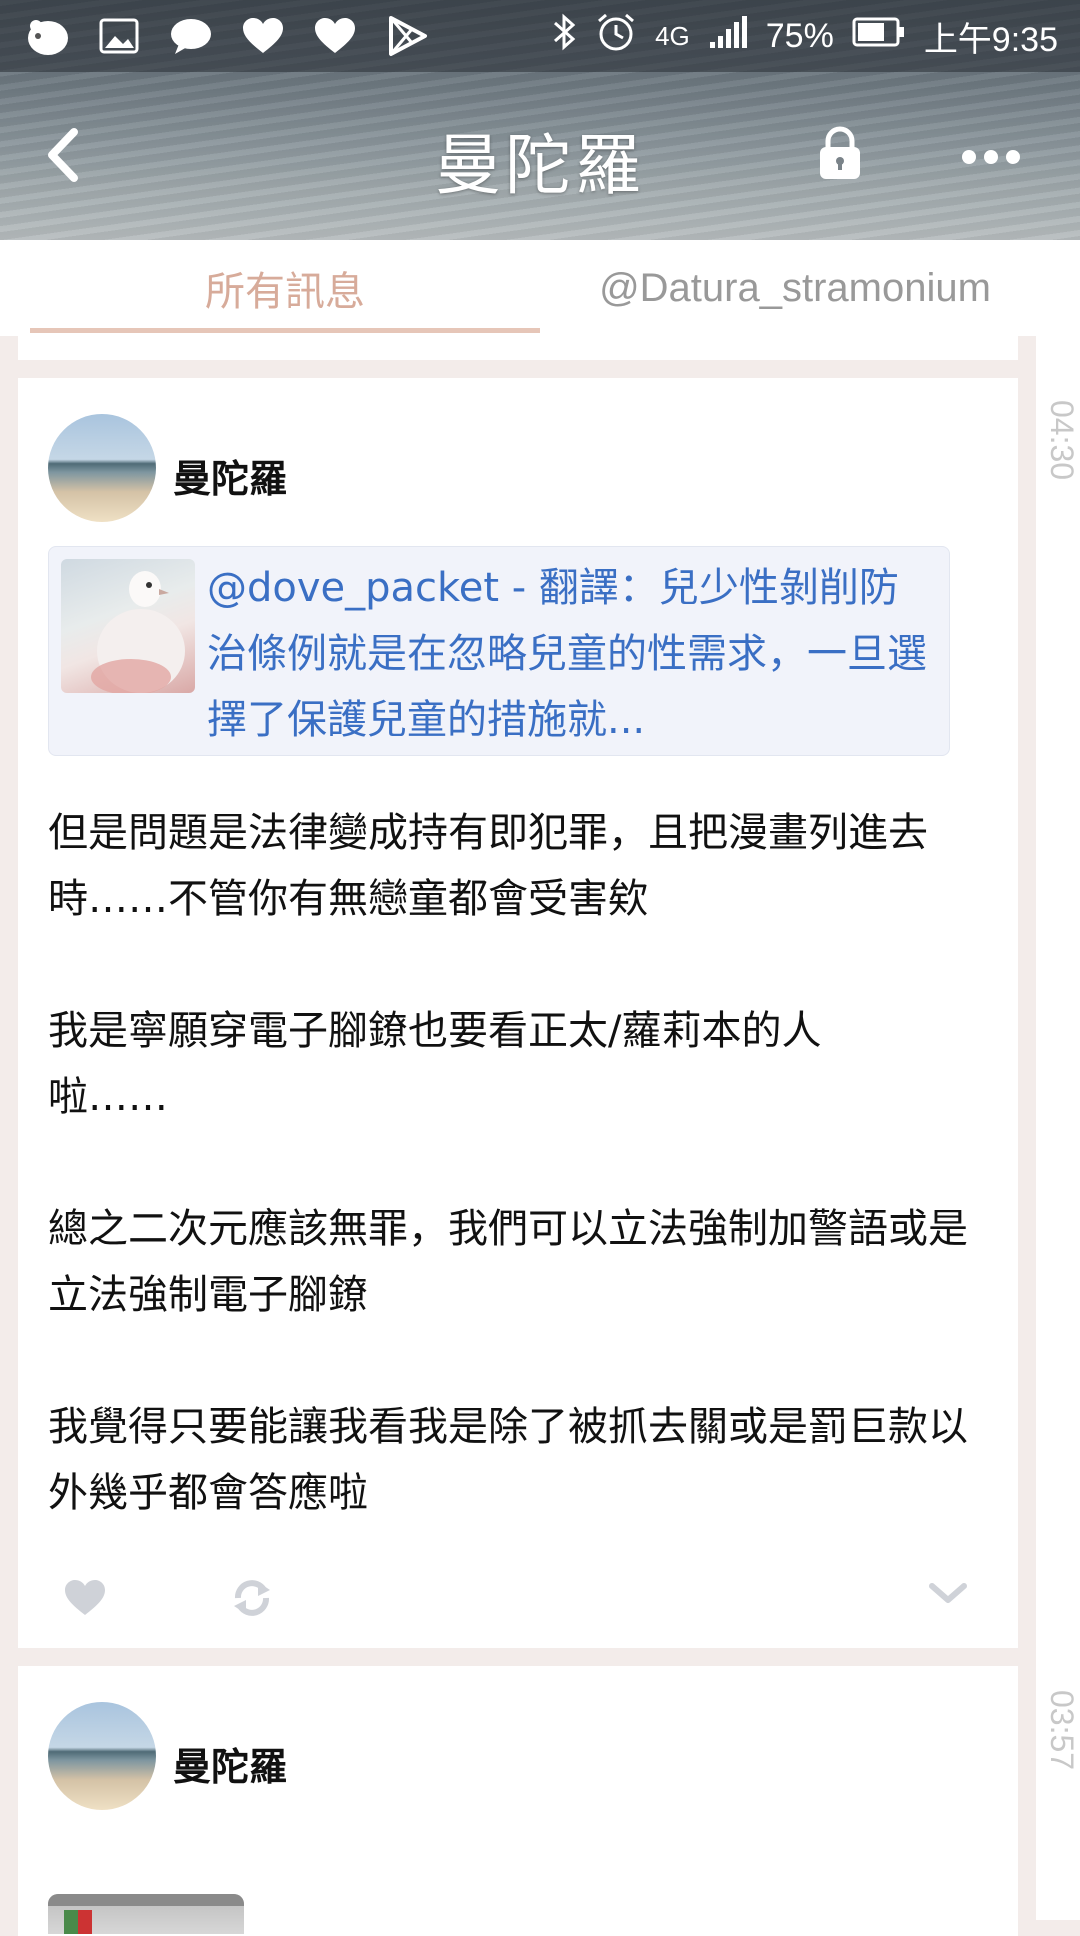 The height and width of the screenshot is (1936, 1080). Describe the element at coordinates (508, 1262) in the screenshot. I see `post-paragraph: 總之二次元應該無罪，我們可以立法強制加警語或是立法強制電子腳鐐` at that location.